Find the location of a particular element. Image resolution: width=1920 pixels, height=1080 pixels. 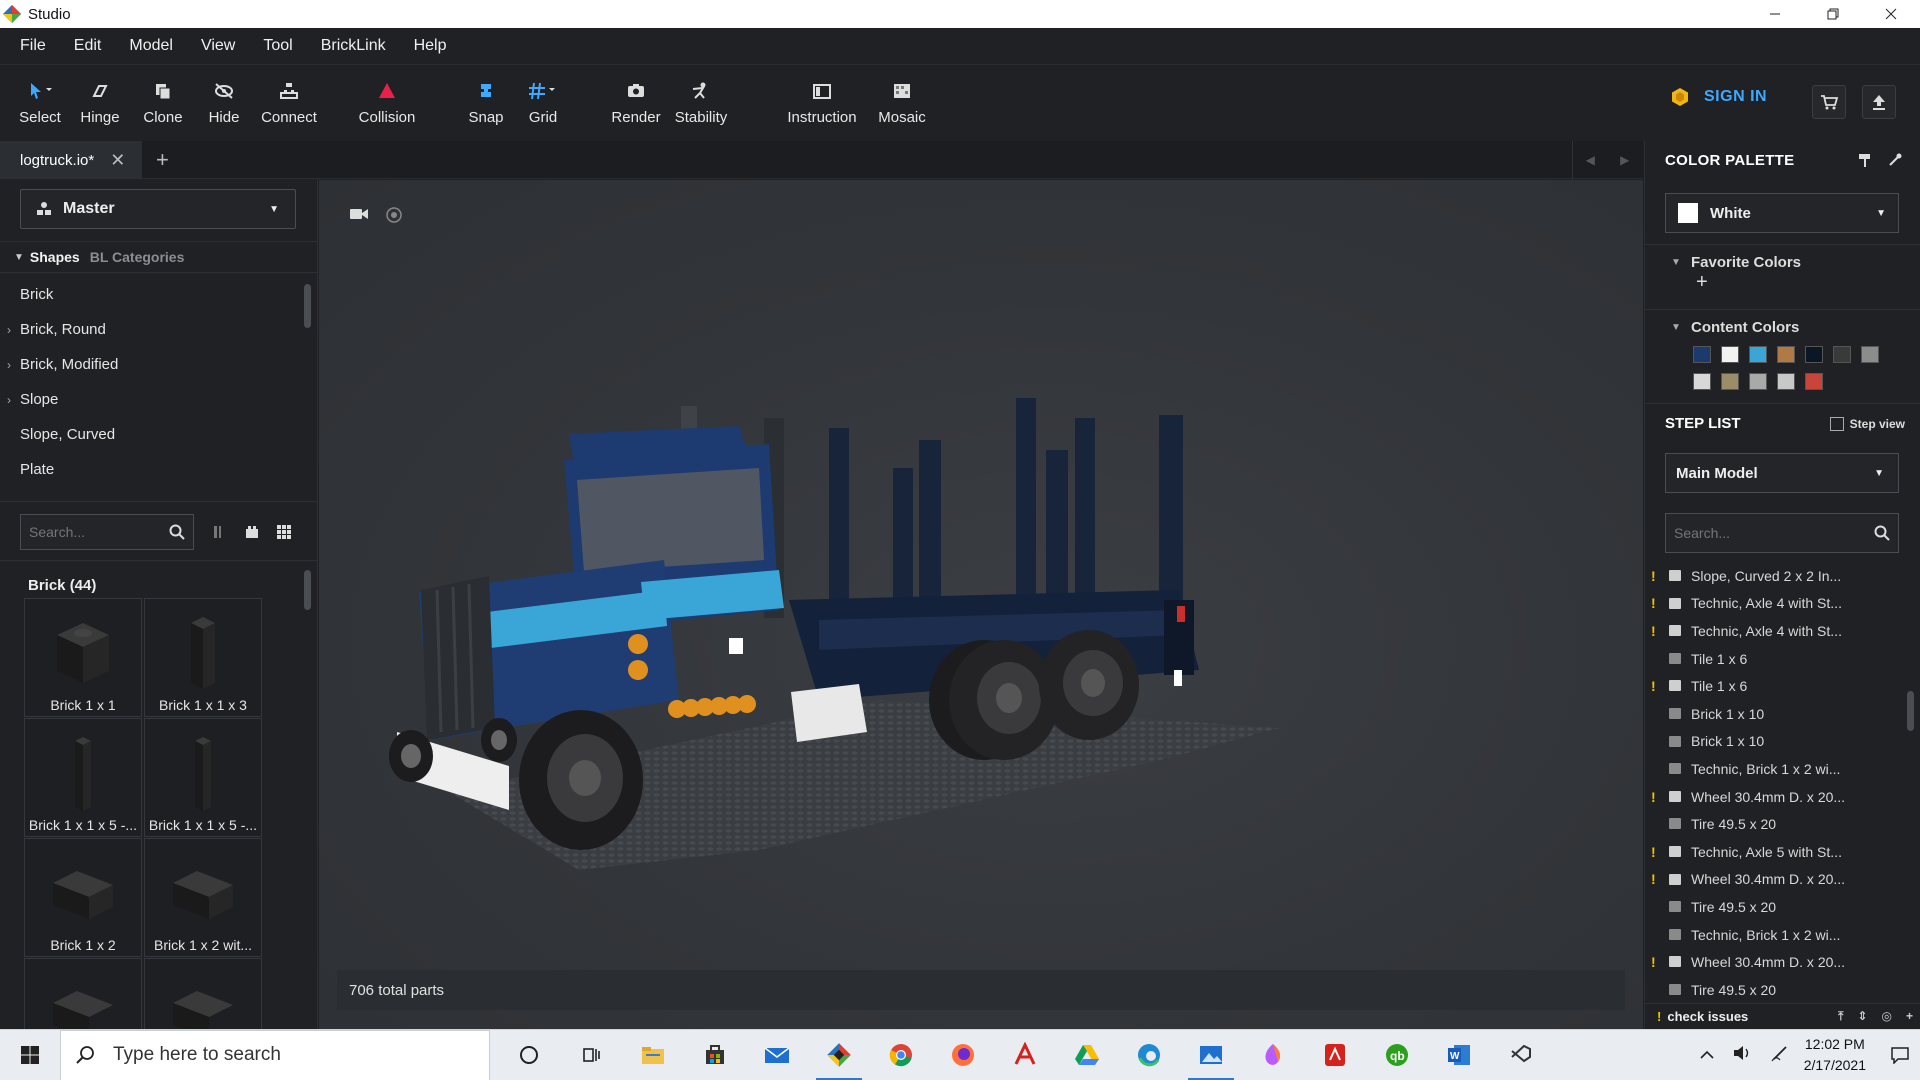

category-item: › Brick, Modified is located at coordinates (150, 364).